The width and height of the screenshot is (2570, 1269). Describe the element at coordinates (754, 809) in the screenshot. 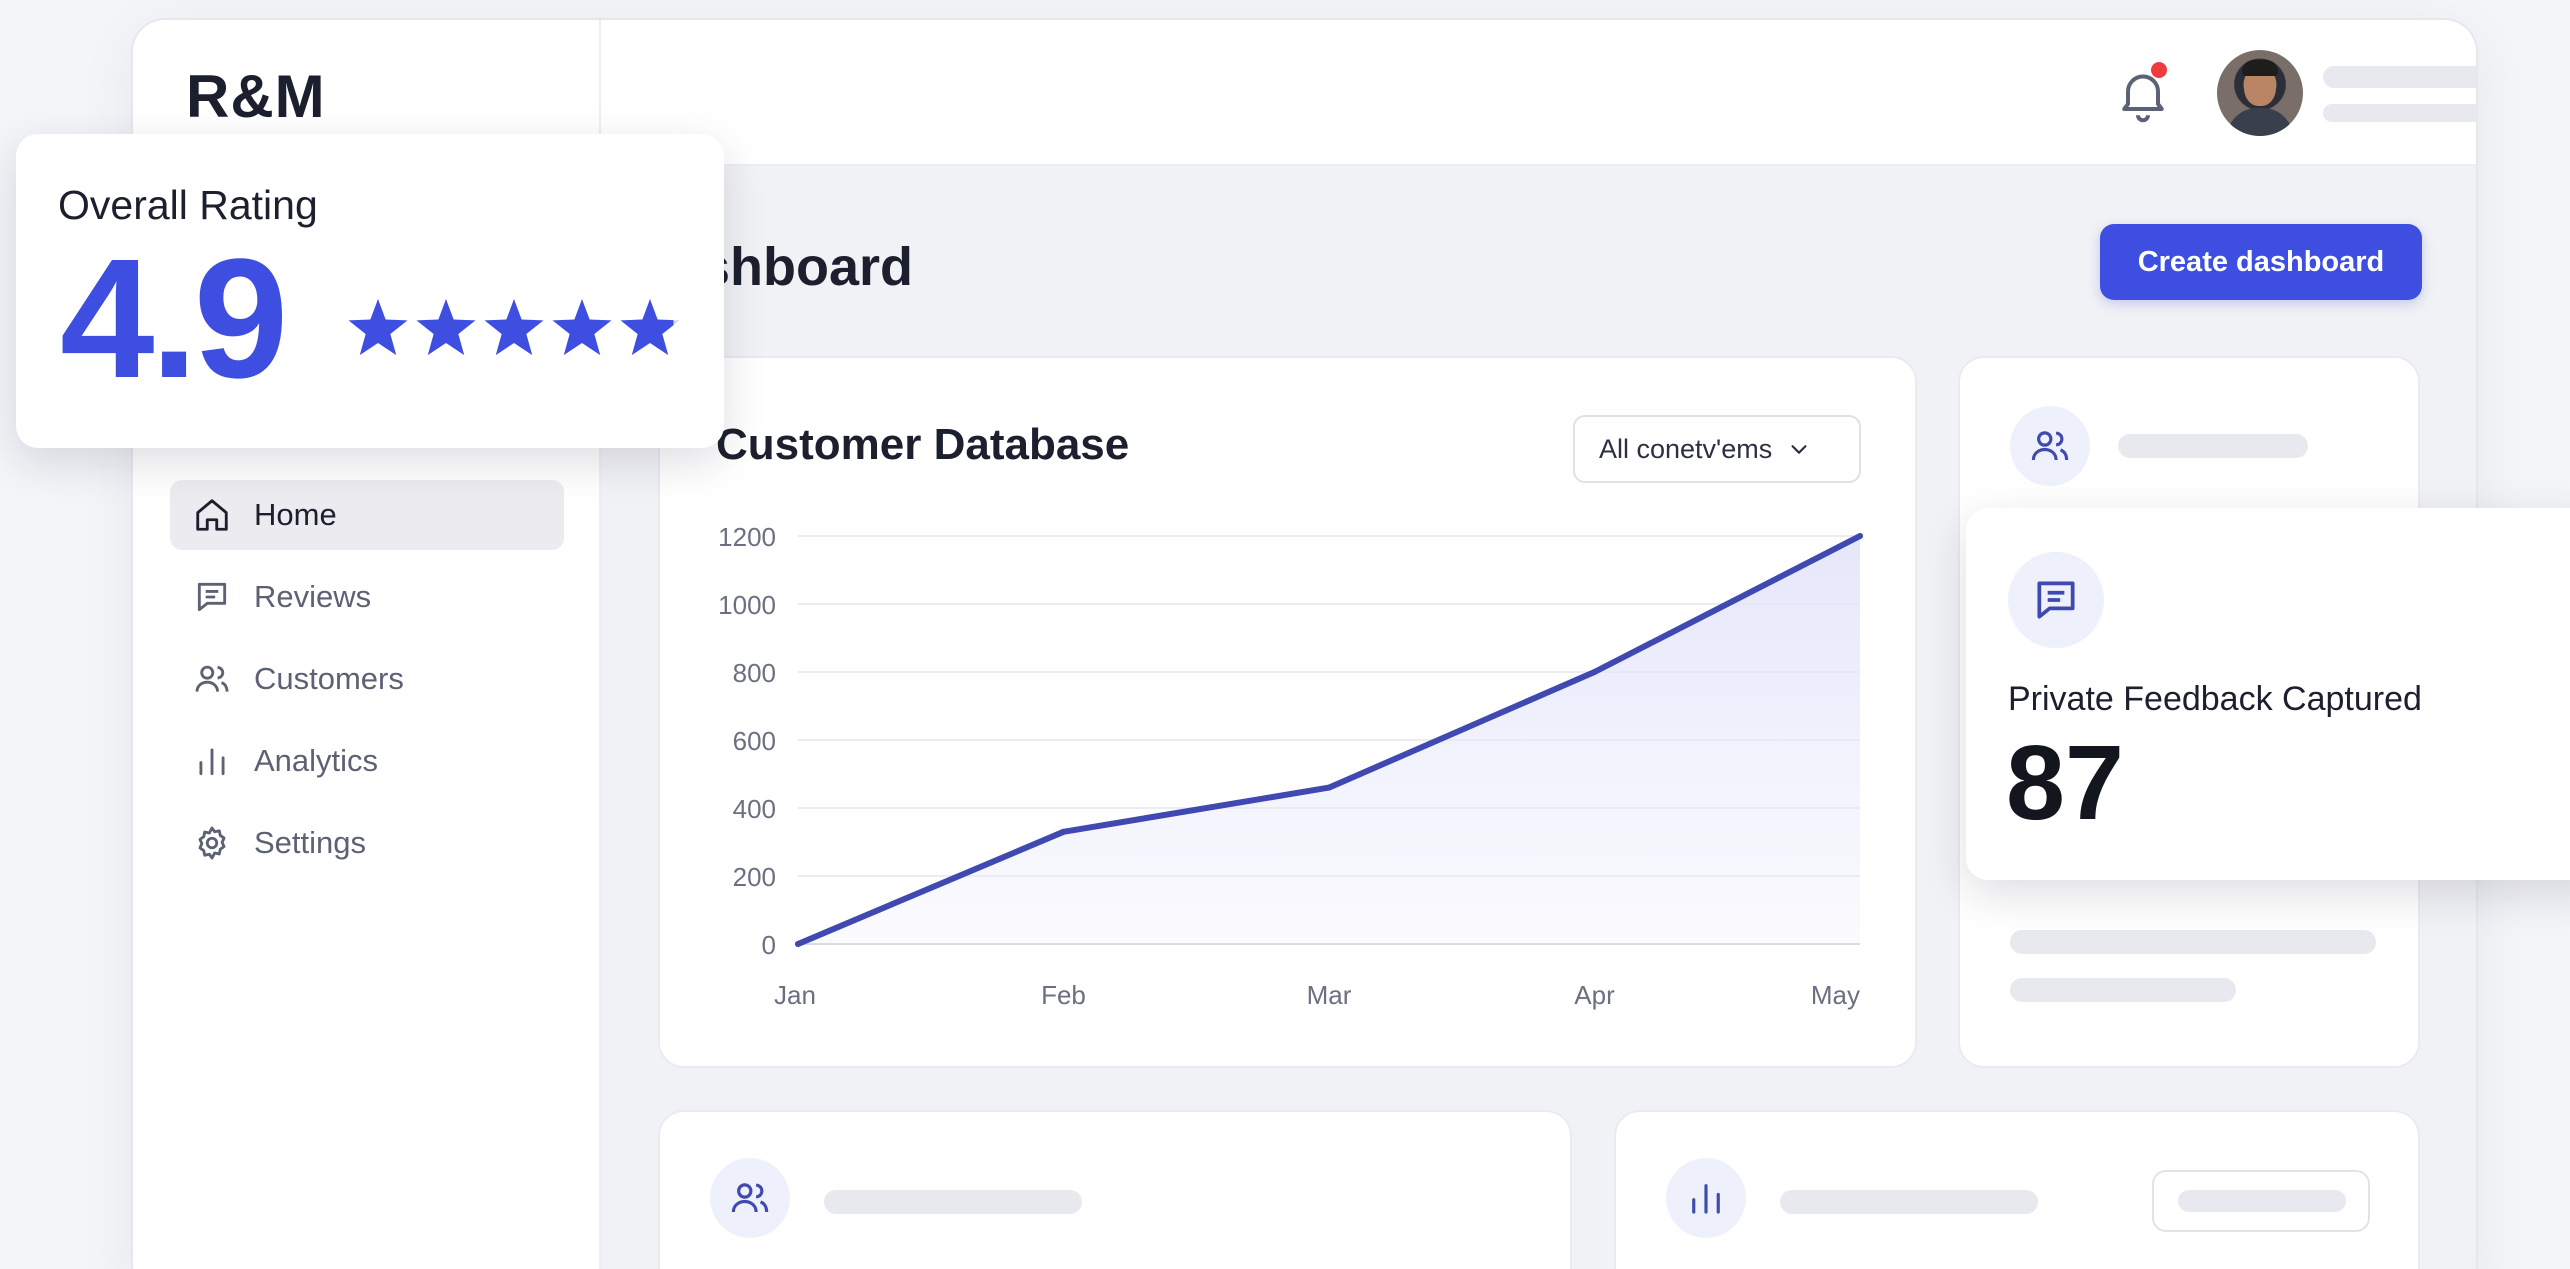

I see `y-tick-label: 400` at that location.